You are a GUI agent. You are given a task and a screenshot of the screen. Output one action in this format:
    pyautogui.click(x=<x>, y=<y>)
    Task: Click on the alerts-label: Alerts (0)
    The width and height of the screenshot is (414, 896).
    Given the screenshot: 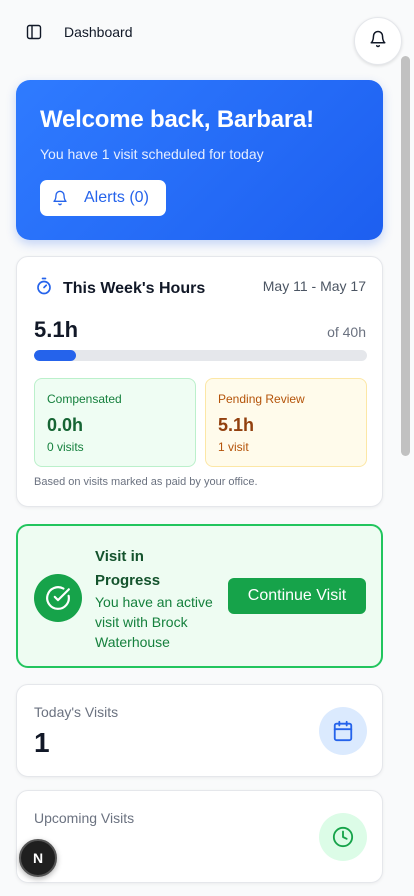 What is the action you would take?
    pyautogui.click(x=116, y=197)
    